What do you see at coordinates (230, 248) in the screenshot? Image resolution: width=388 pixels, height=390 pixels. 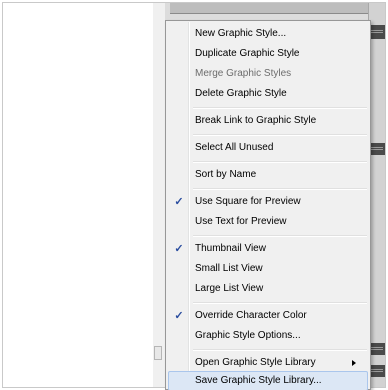 I see `menu-item-label: Thumbnail View` at bounding box center [230, 248].